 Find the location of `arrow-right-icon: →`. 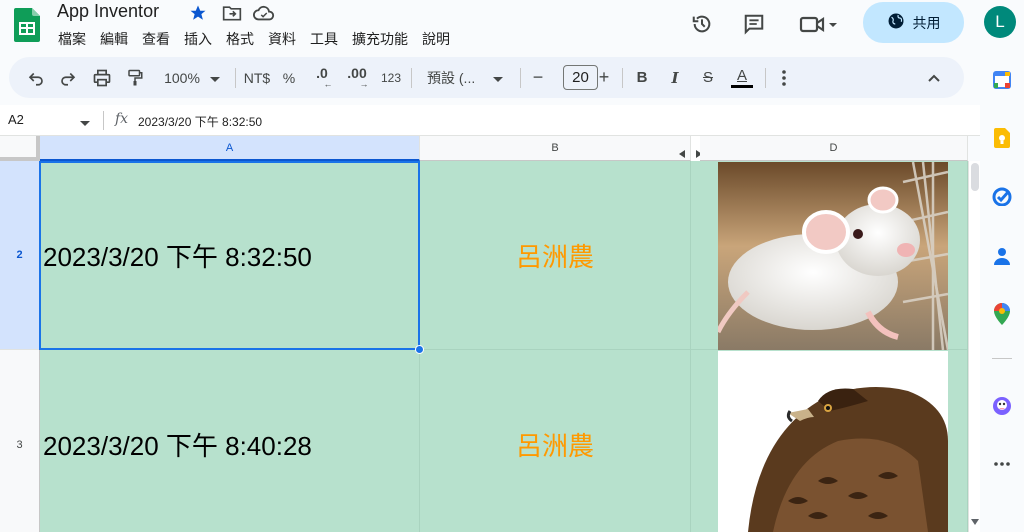

arrow-right-icon: → is located at coordinates (364, 84).